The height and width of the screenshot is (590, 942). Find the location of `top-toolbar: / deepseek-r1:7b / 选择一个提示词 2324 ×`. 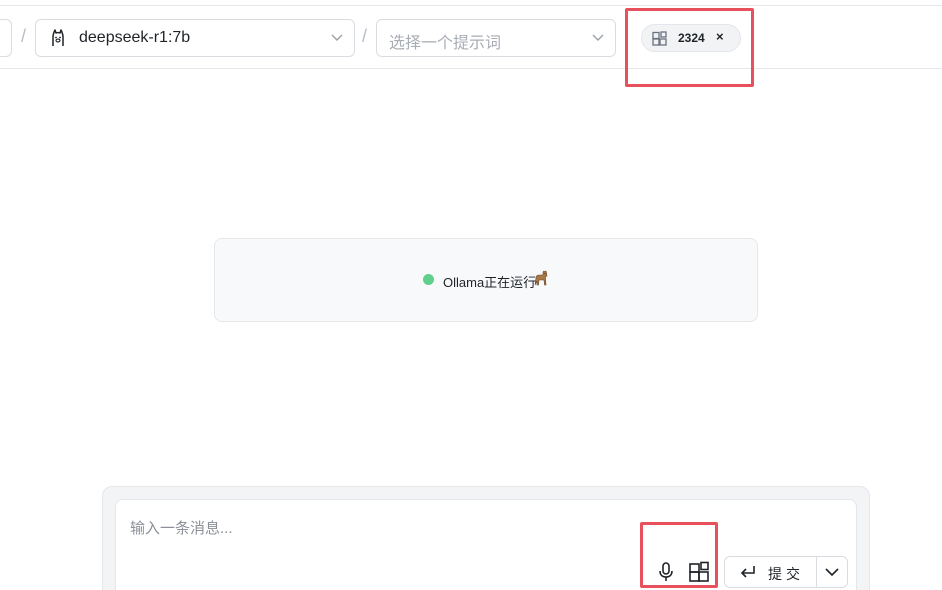

top-toolbar: / deepseek-r1:7b / 选择一个提示词 2324 × is located at coordinates (471, 37).